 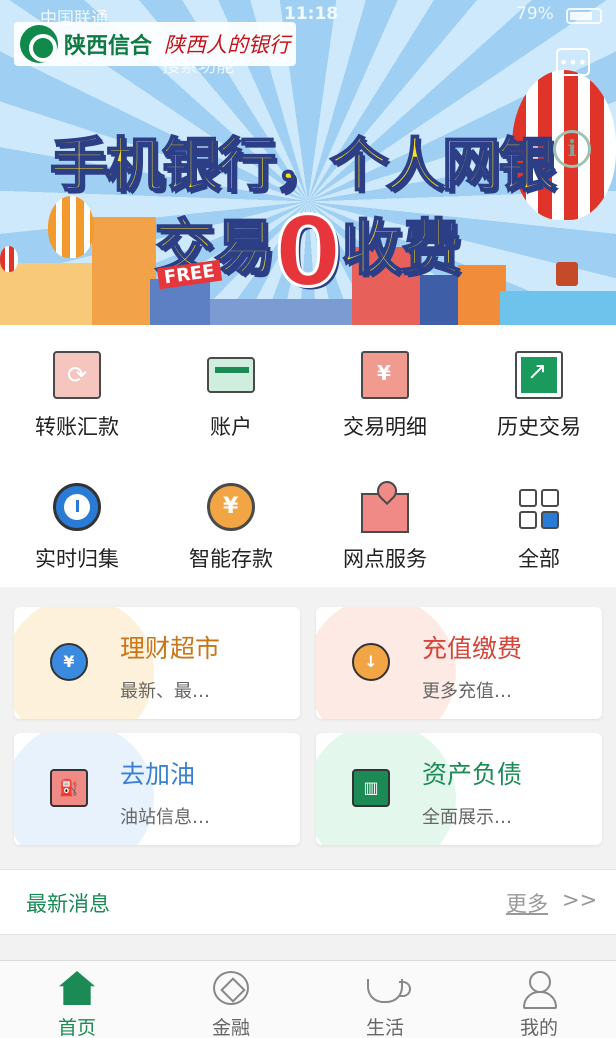 What do you see at coordinates (584, 16) in the screenshot?
I see `battery-icon` at bounding box center [584, 16].